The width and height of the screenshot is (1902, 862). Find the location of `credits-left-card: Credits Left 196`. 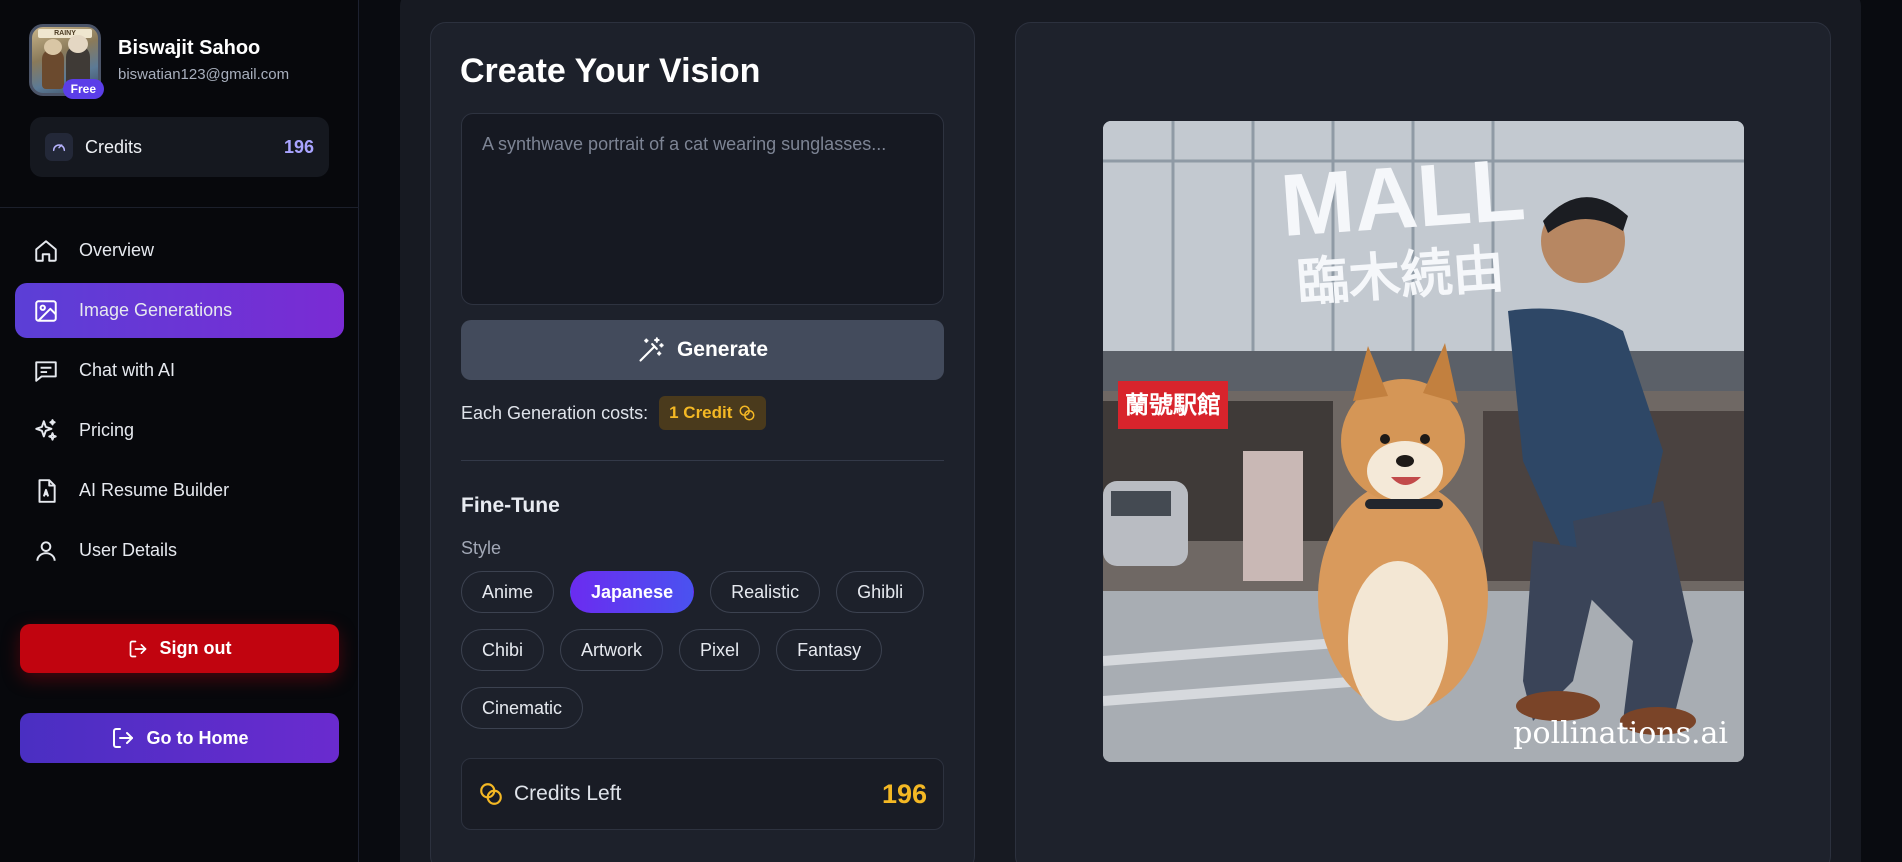

credits-left-card: Credits Left 196 is located at coordinates (702, 794).